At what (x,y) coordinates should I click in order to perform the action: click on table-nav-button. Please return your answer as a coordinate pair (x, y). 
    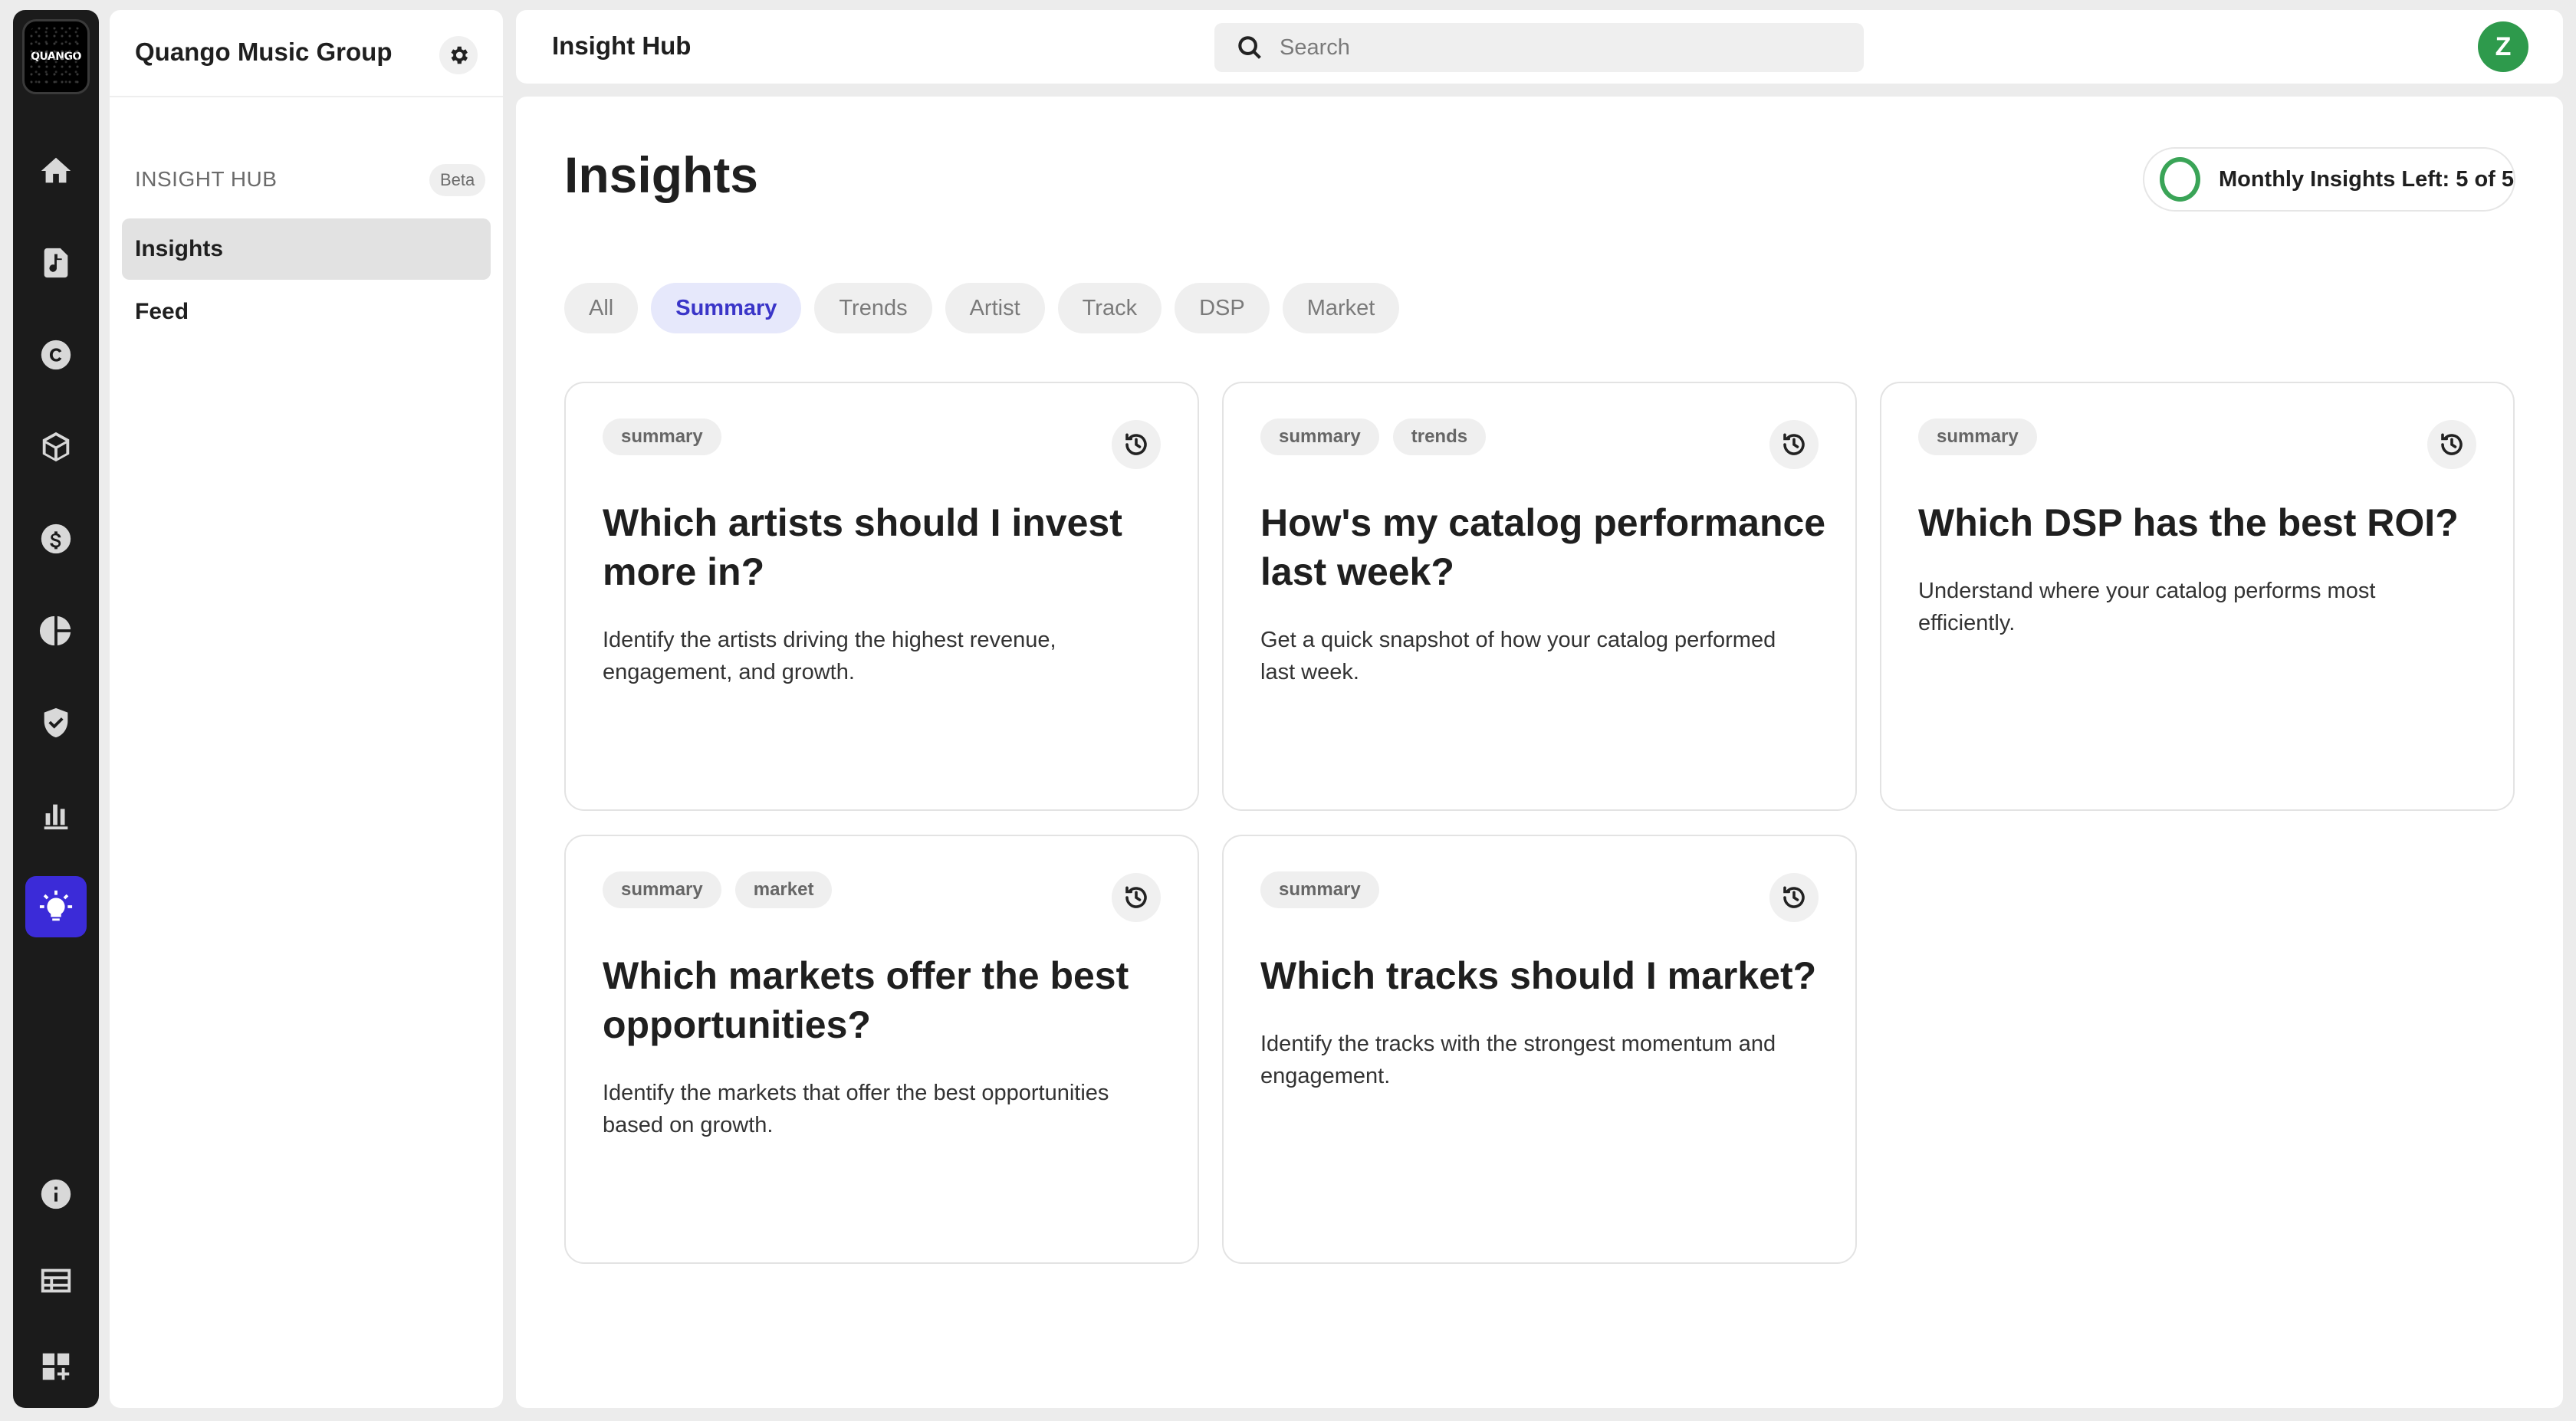
    Looking at the image, I should click on (56, 1280).